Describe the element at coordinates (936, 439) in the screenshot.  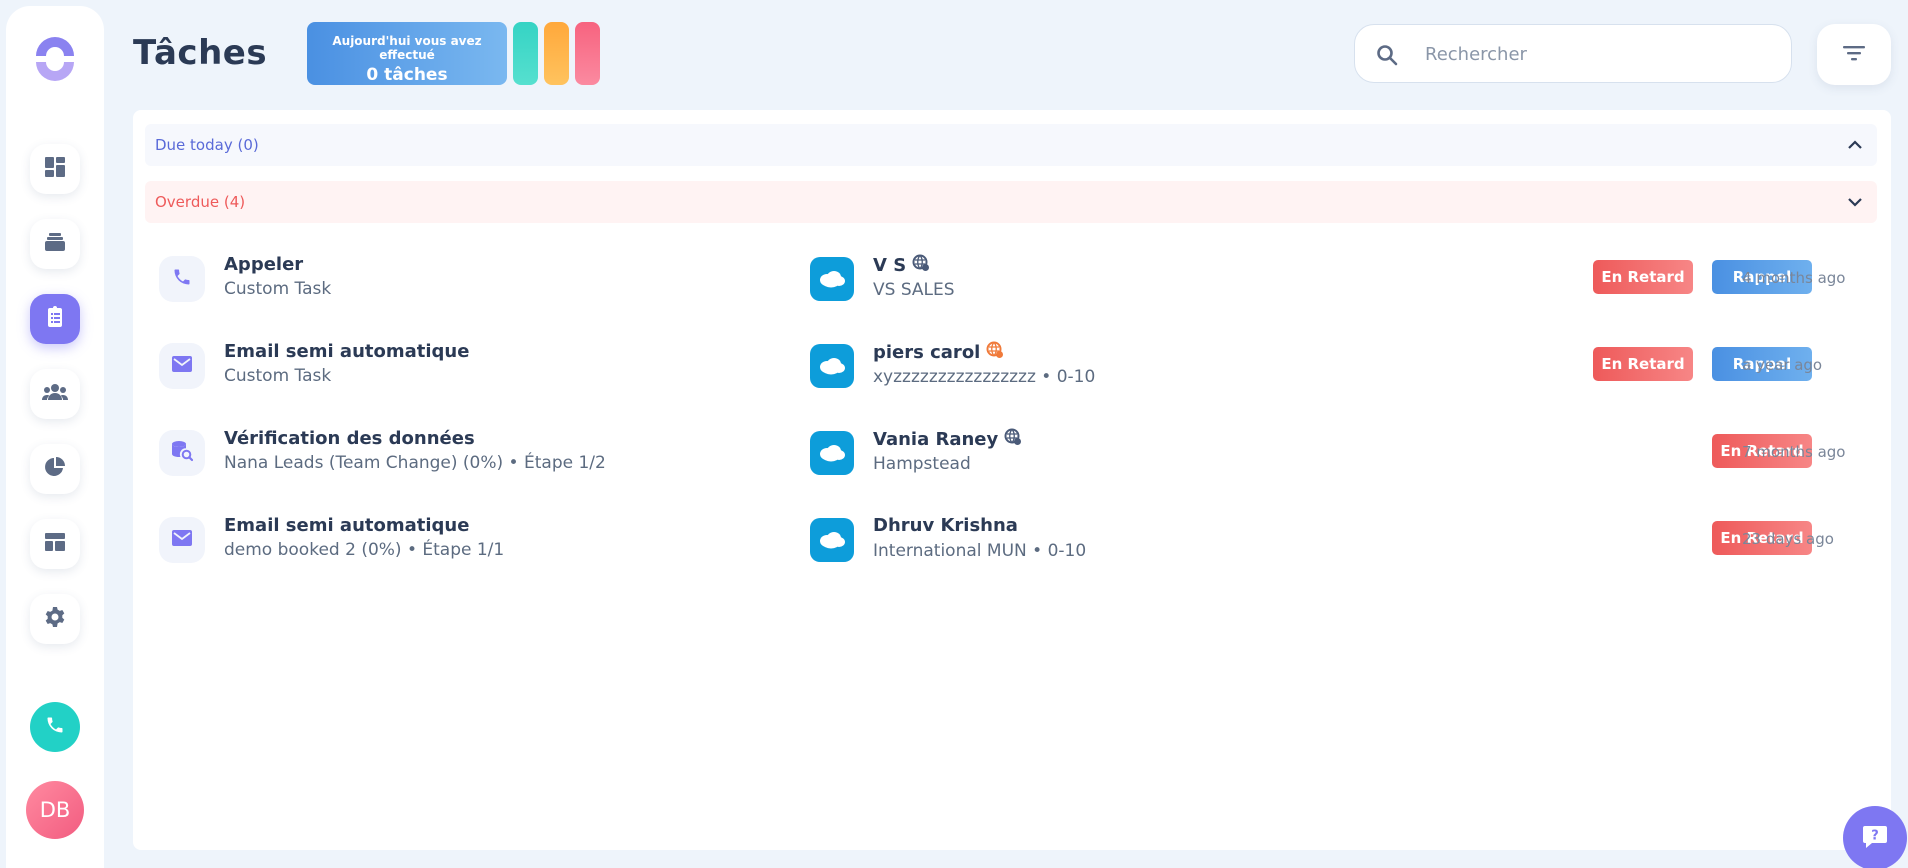
I see `contact-name-text: Vania Raney` at that location.